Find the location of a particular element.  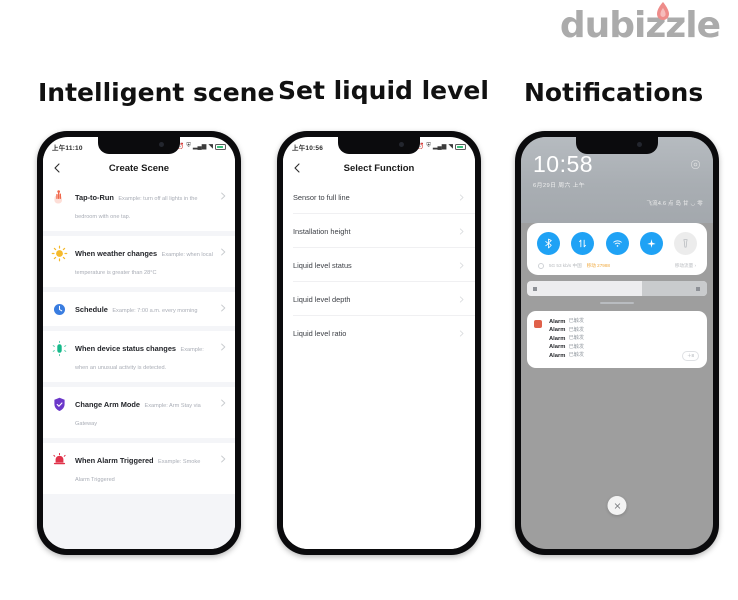

list-item: Sensor to full line is located at coordinates (379, 197).